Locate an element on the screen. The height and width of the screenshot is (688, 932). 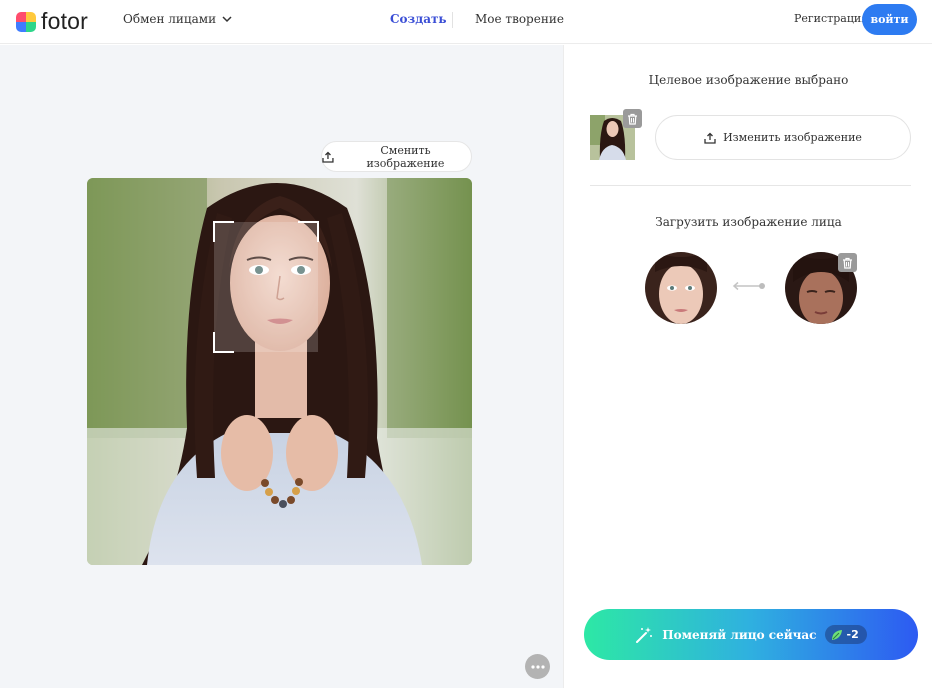
delete-target-button is located at coordinates (632, 118).